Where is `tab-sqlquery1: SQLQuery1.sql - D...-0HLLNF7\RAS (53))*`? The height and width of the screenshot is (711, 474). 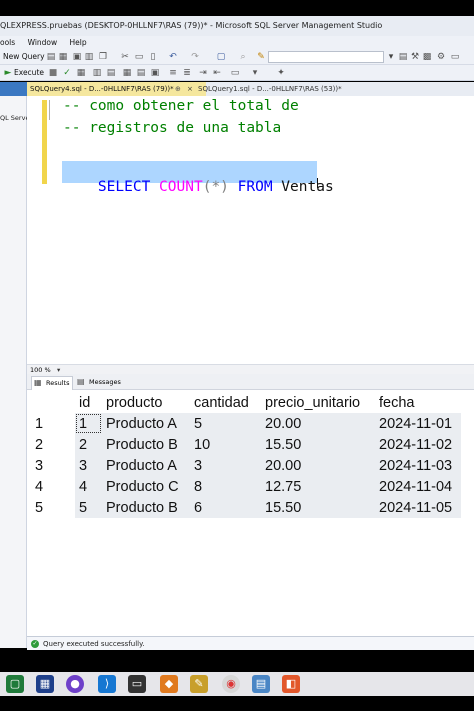
tab-sqlquery1: SQLQuery1.sql - D...-0HLLNF7\RAS (53))* is located at coordinates (281, 89).